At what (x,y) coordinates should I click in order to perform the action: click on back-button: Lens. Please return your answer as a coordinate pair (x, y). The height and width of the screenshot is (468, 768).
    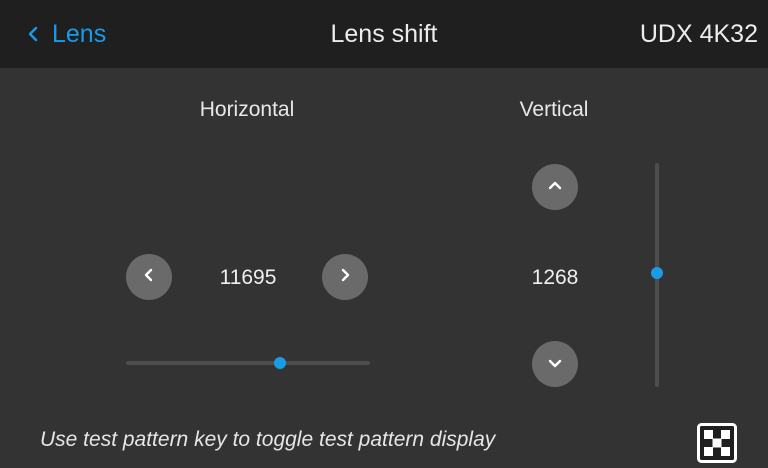
    Looking at the image, I should click on (67, 34).